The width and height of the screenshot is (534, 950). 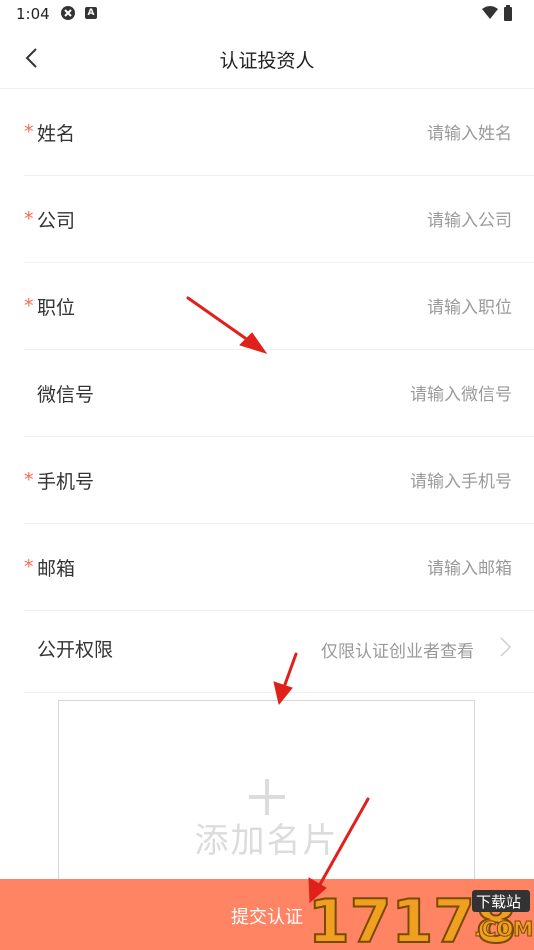 What do you see at coordinates (279, 393) in the screenshot?
I see `form-row-wechat: 微信号 请输入微信号` at bounding box center [279, 393].